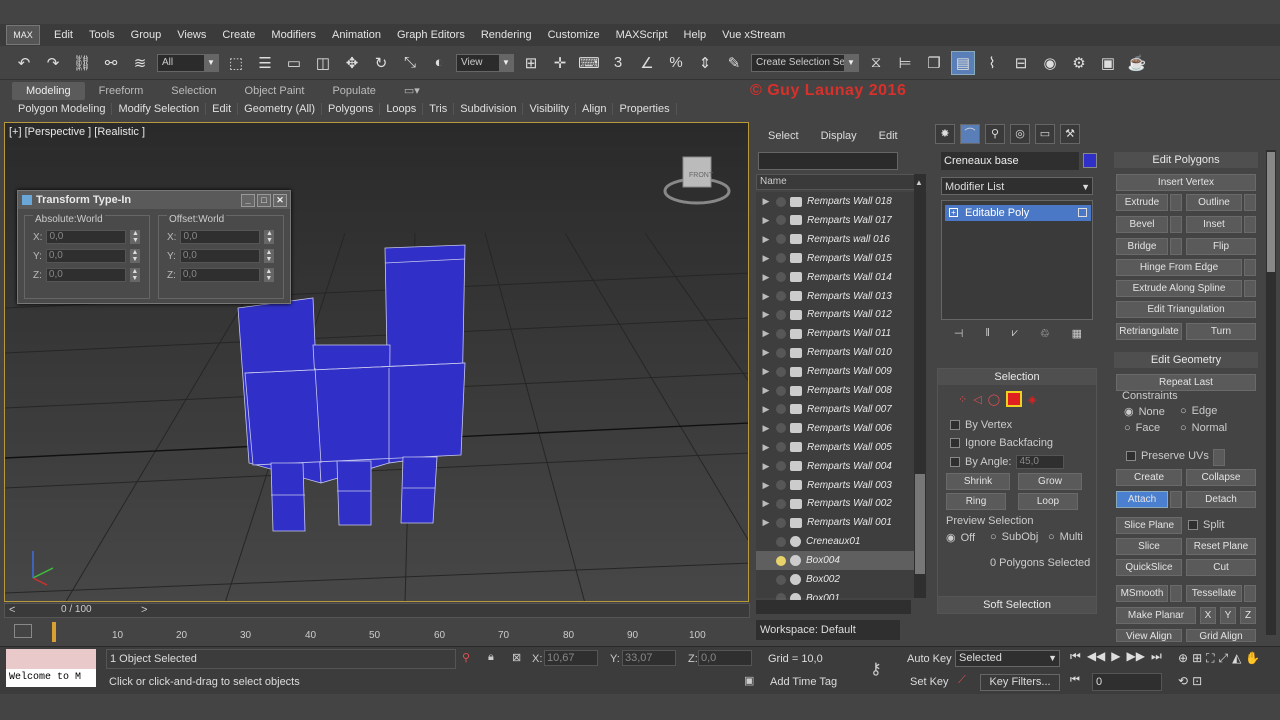 The height and width of the screenshot is (720, 1280). I want to click on current-frame-field: 0, so click(1127, 682).